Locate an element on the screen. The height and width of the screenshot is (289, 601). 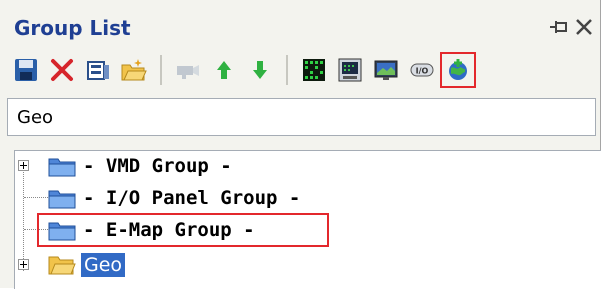
pin-icon is located at coordinates (558, 27).